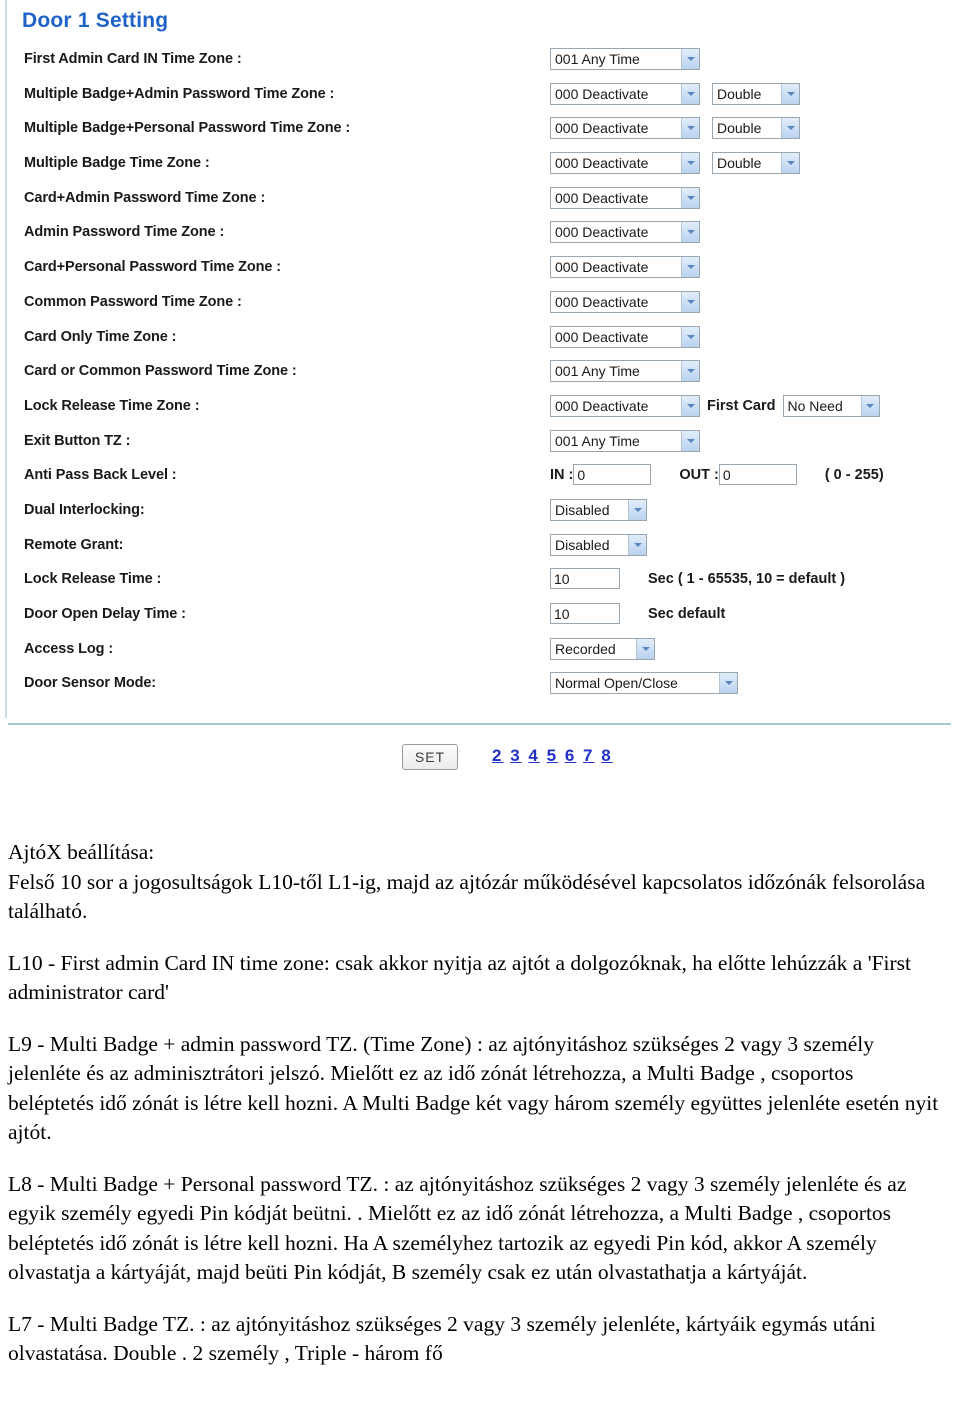 This screenshot has height=1416, width=960. What do you see at coordinates (757, 475) in the screenshot?
I see `anti-pass-back-out-input: 0` at bounding box center [757, 475].